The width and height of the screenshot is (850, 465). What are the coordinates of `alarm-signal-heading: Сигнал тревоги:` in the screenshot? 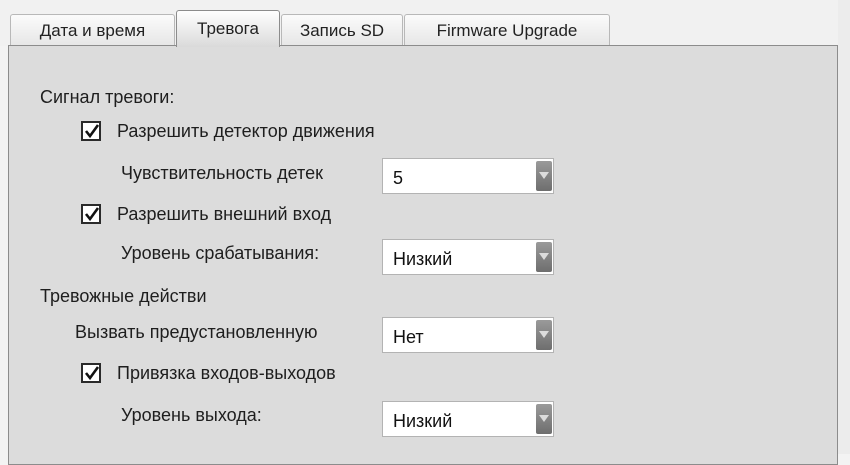 It's located at (107, 97).